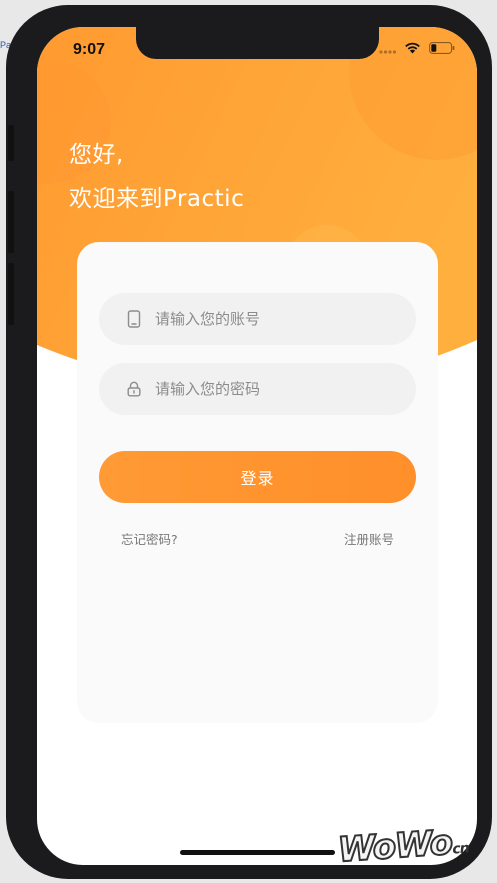 The height and width of the screenshot is (883, 497). Describe the element at coordinates (96, 155) in the screenshot. I see `greeting-text: 您好,` at that location.